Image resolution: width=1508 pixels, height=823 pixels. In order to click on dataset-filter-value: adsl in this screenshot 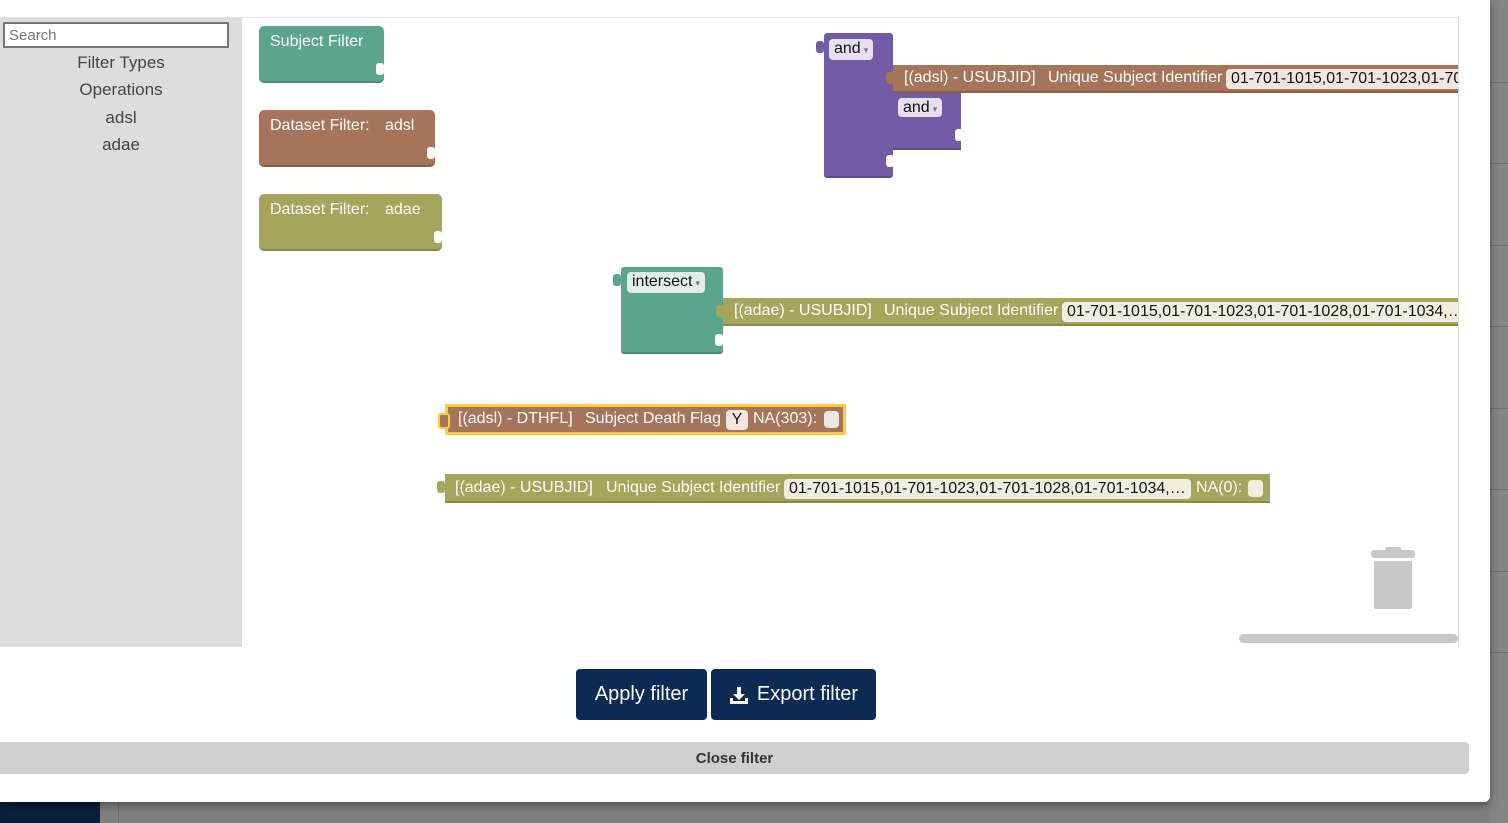, I will do `click(400, 125)`.